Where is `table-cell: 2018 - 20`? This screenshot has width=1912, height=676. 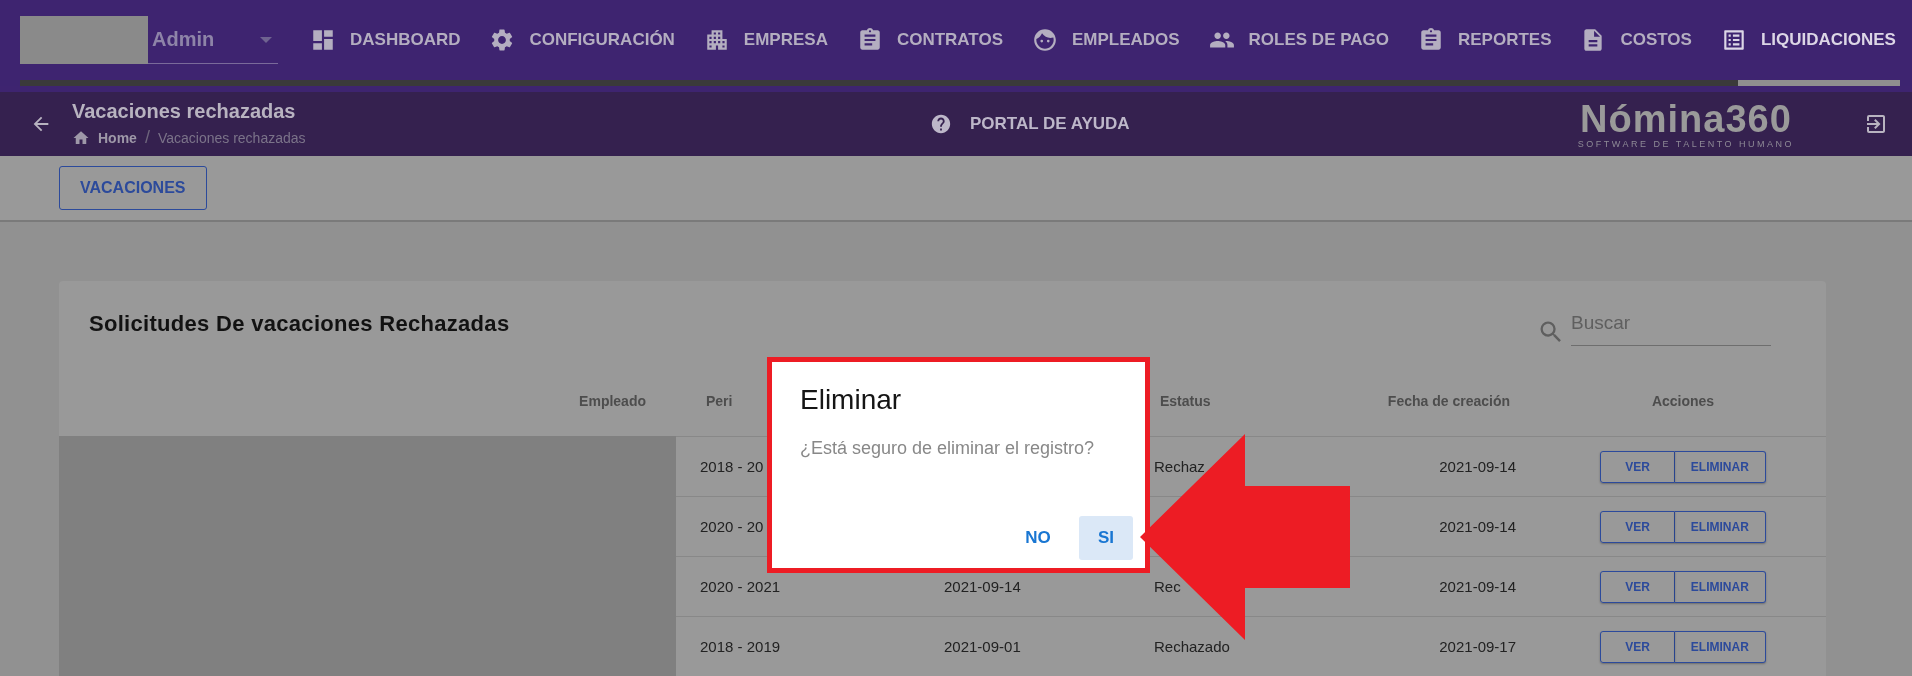 table-cell: 2018 - 20 is located at coordinates (732, 466).